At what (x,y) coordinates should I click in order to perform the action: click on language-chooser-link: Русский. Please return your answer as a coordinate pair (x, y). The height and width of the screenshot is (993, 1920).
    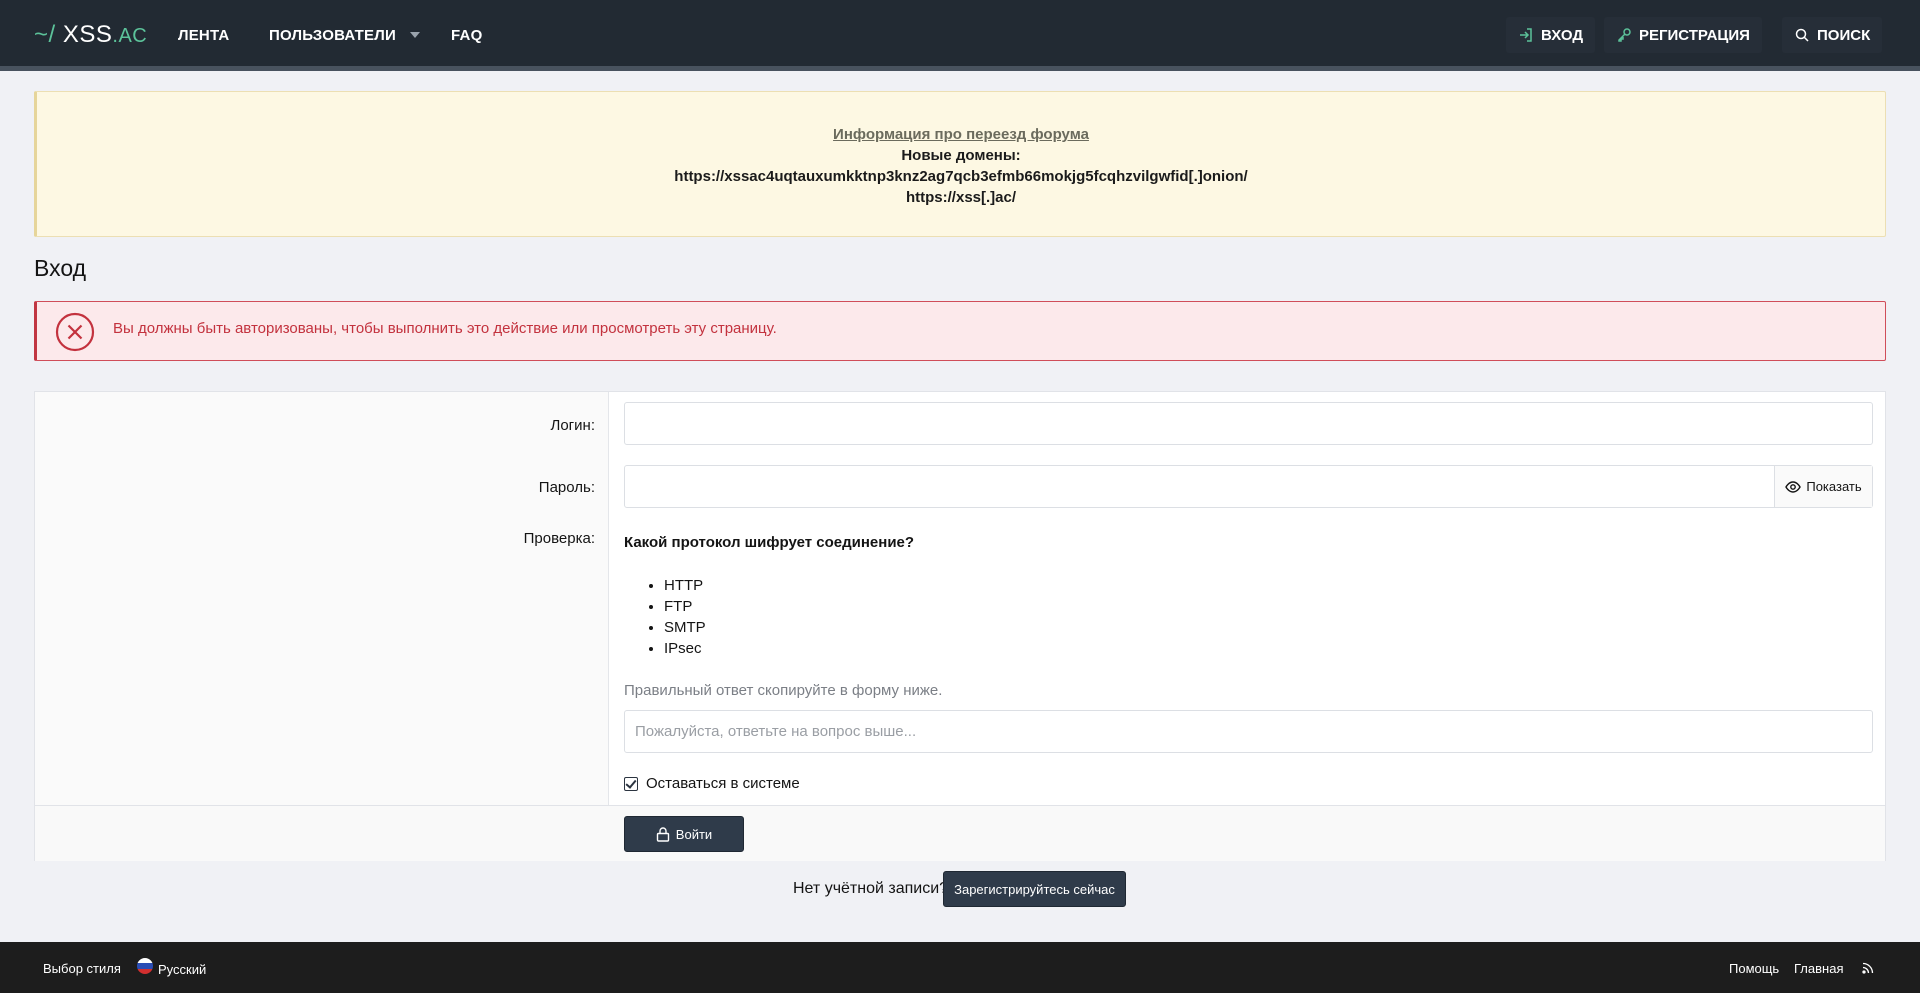
    Looking at the image, I should click on (182, 969).